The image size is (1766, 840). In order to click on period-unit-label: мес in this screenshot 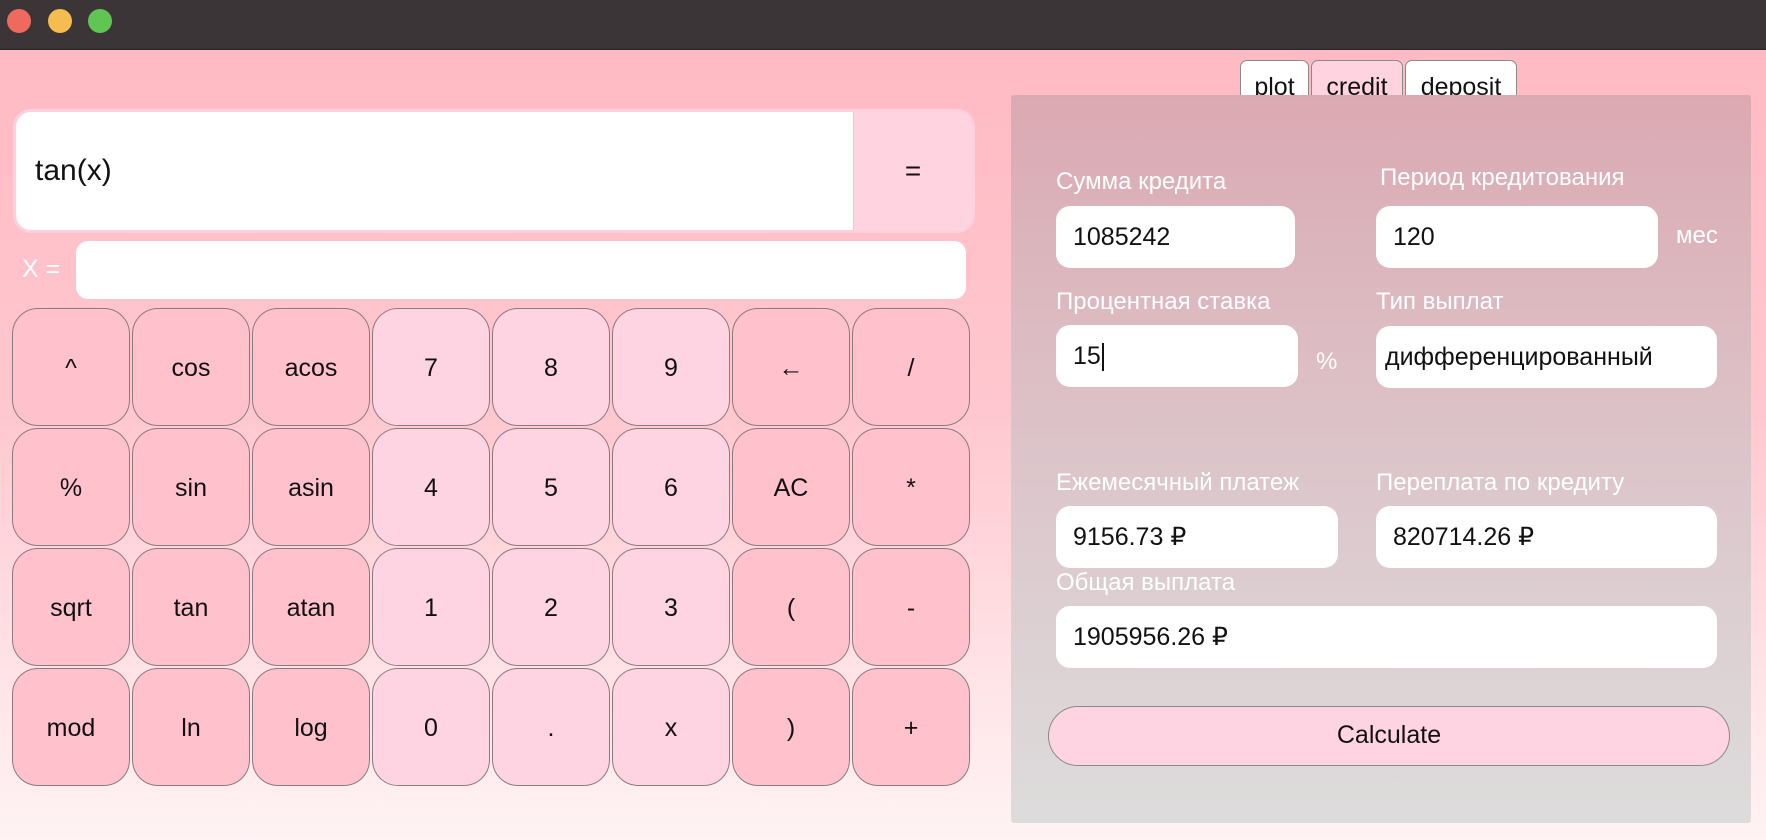, I will do `click(1697, 235)`.